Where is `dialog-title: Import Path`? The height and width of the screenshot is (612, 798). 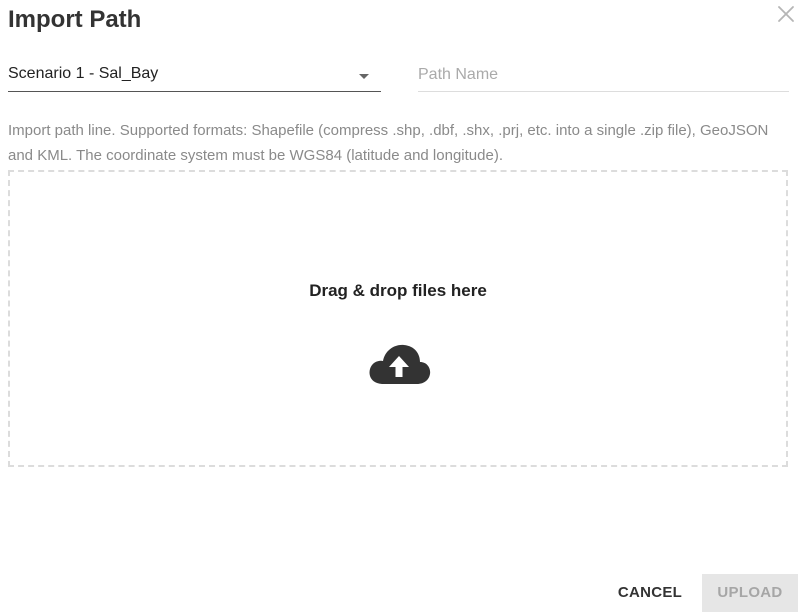
dialog-title: Import Path is located at coordinates (75, 19).